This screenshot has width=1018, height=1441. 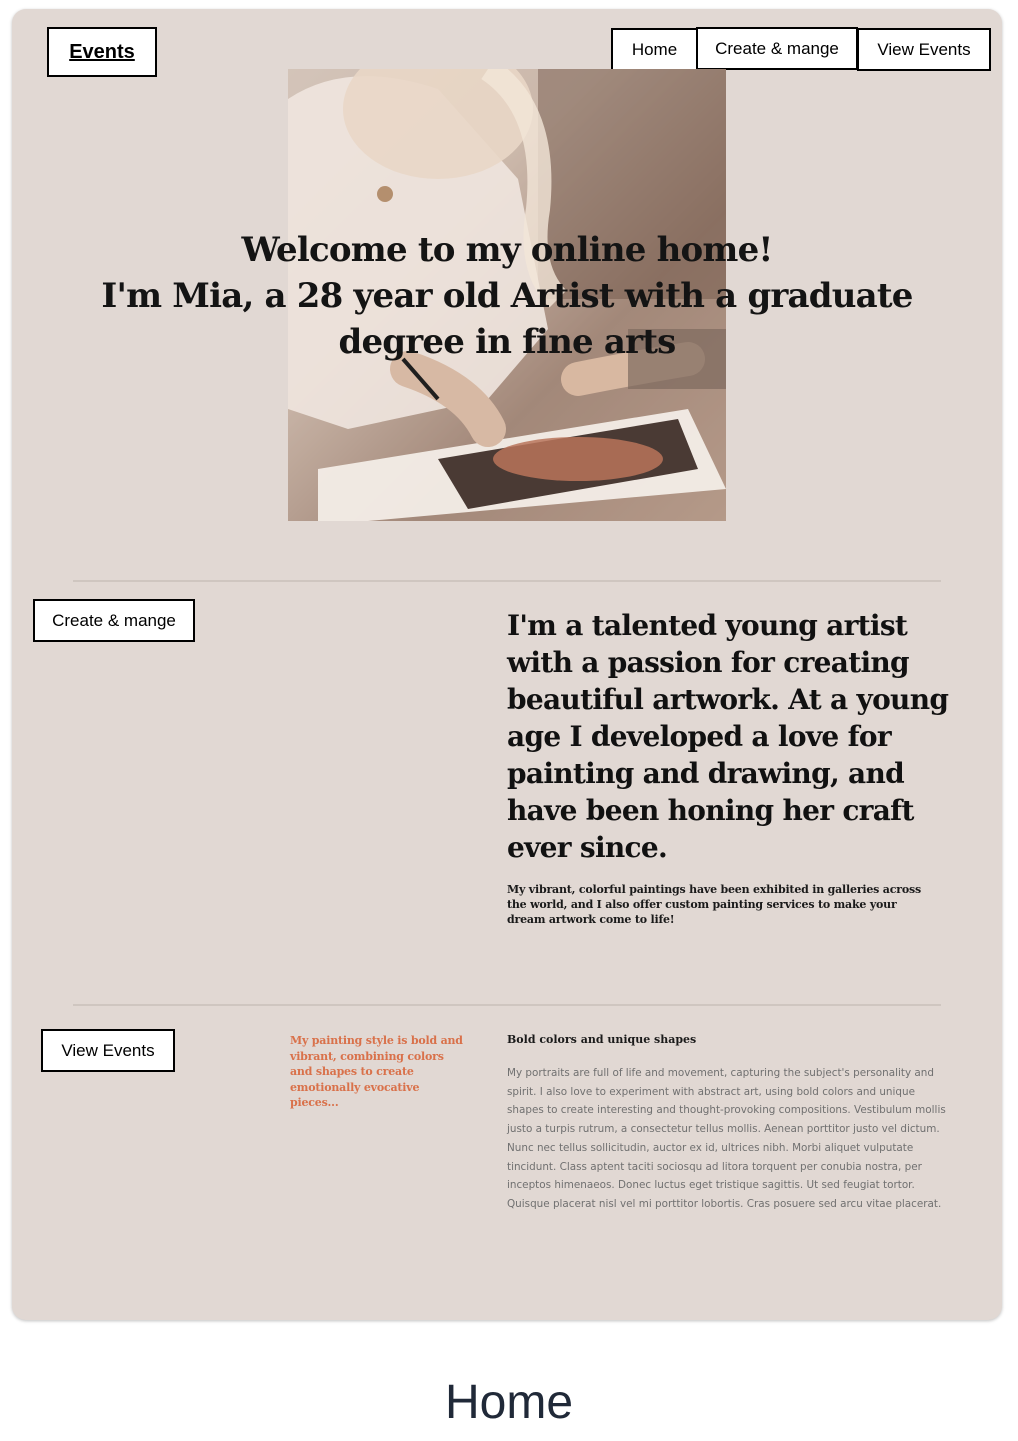 I want to click on nav-home-button: Home, so click(x=654, y=49).